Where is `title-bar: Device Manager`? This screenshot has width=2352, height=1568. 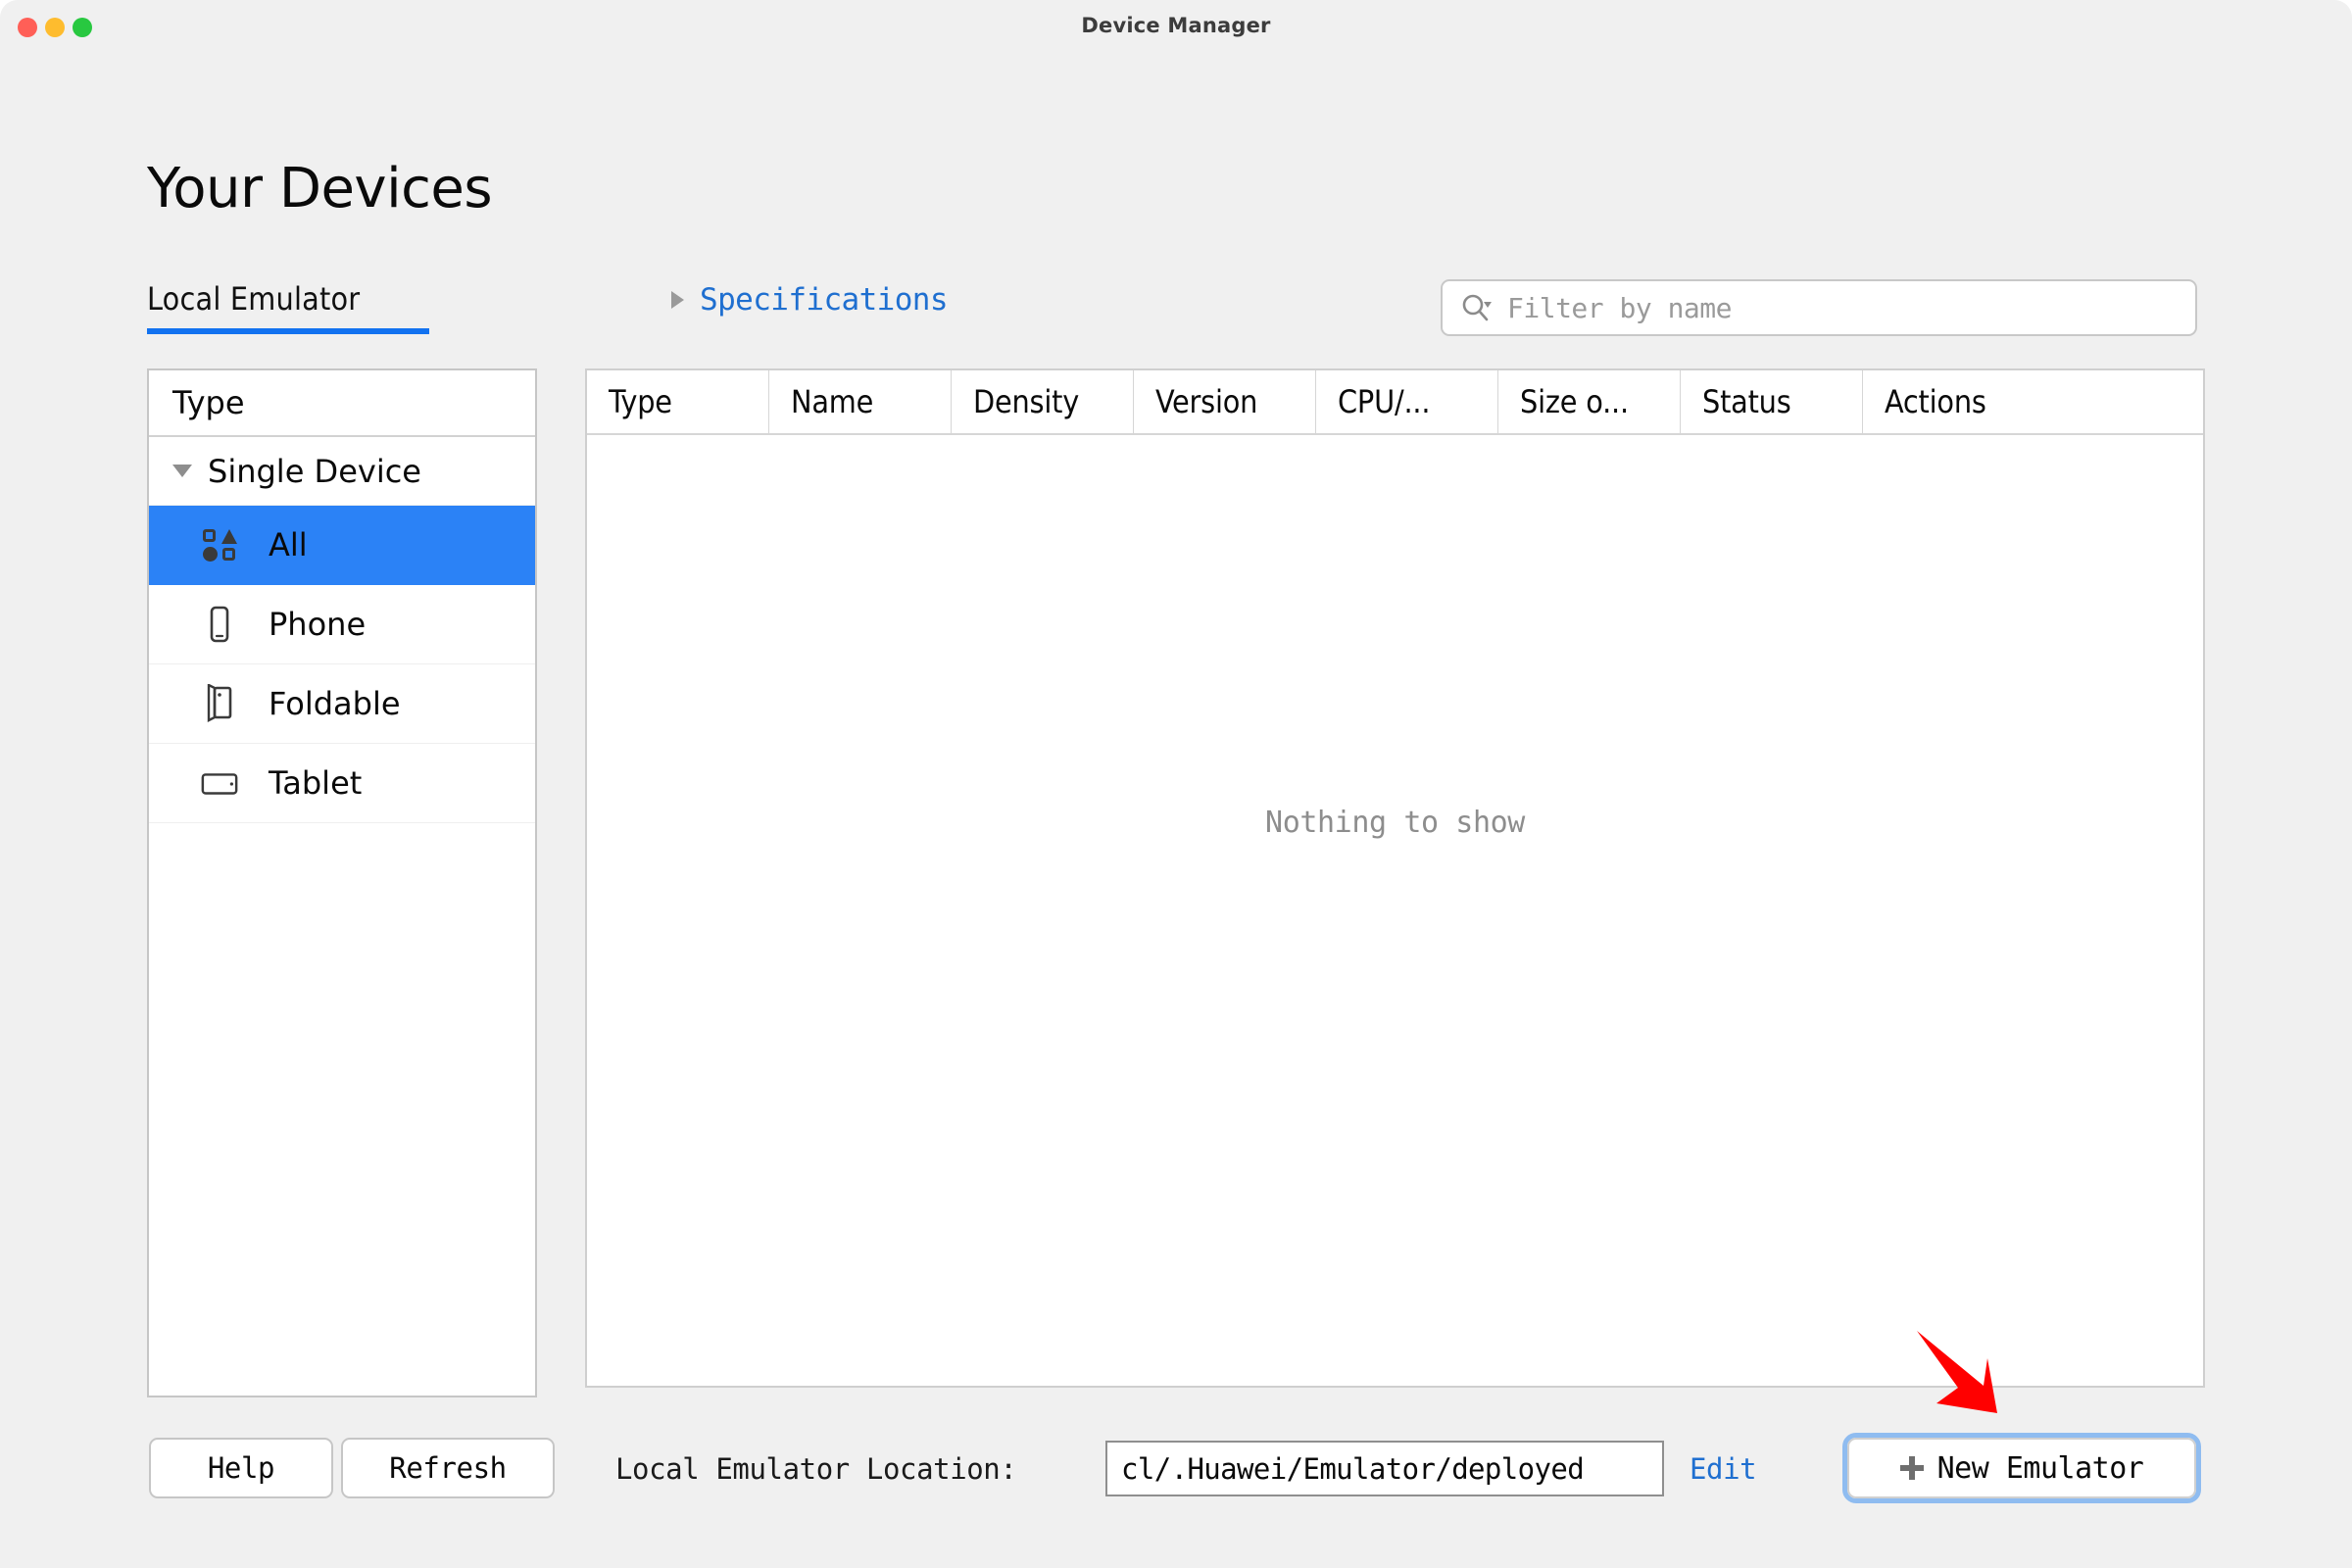
title-bar: Device Manager is located at coordinates (1176, 27).